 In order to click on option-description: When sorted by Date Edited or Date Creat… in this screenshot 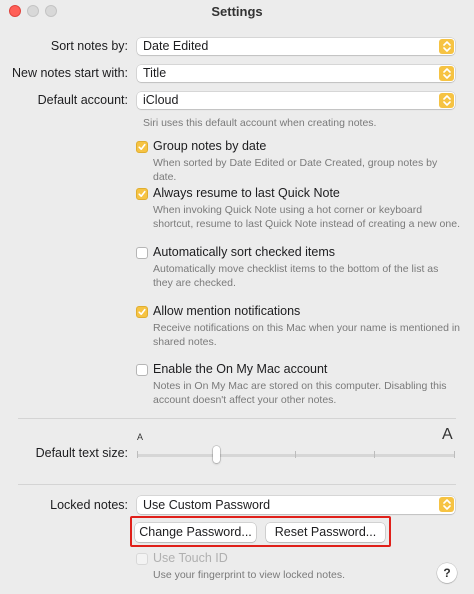, I will do `click(308, 170)`.